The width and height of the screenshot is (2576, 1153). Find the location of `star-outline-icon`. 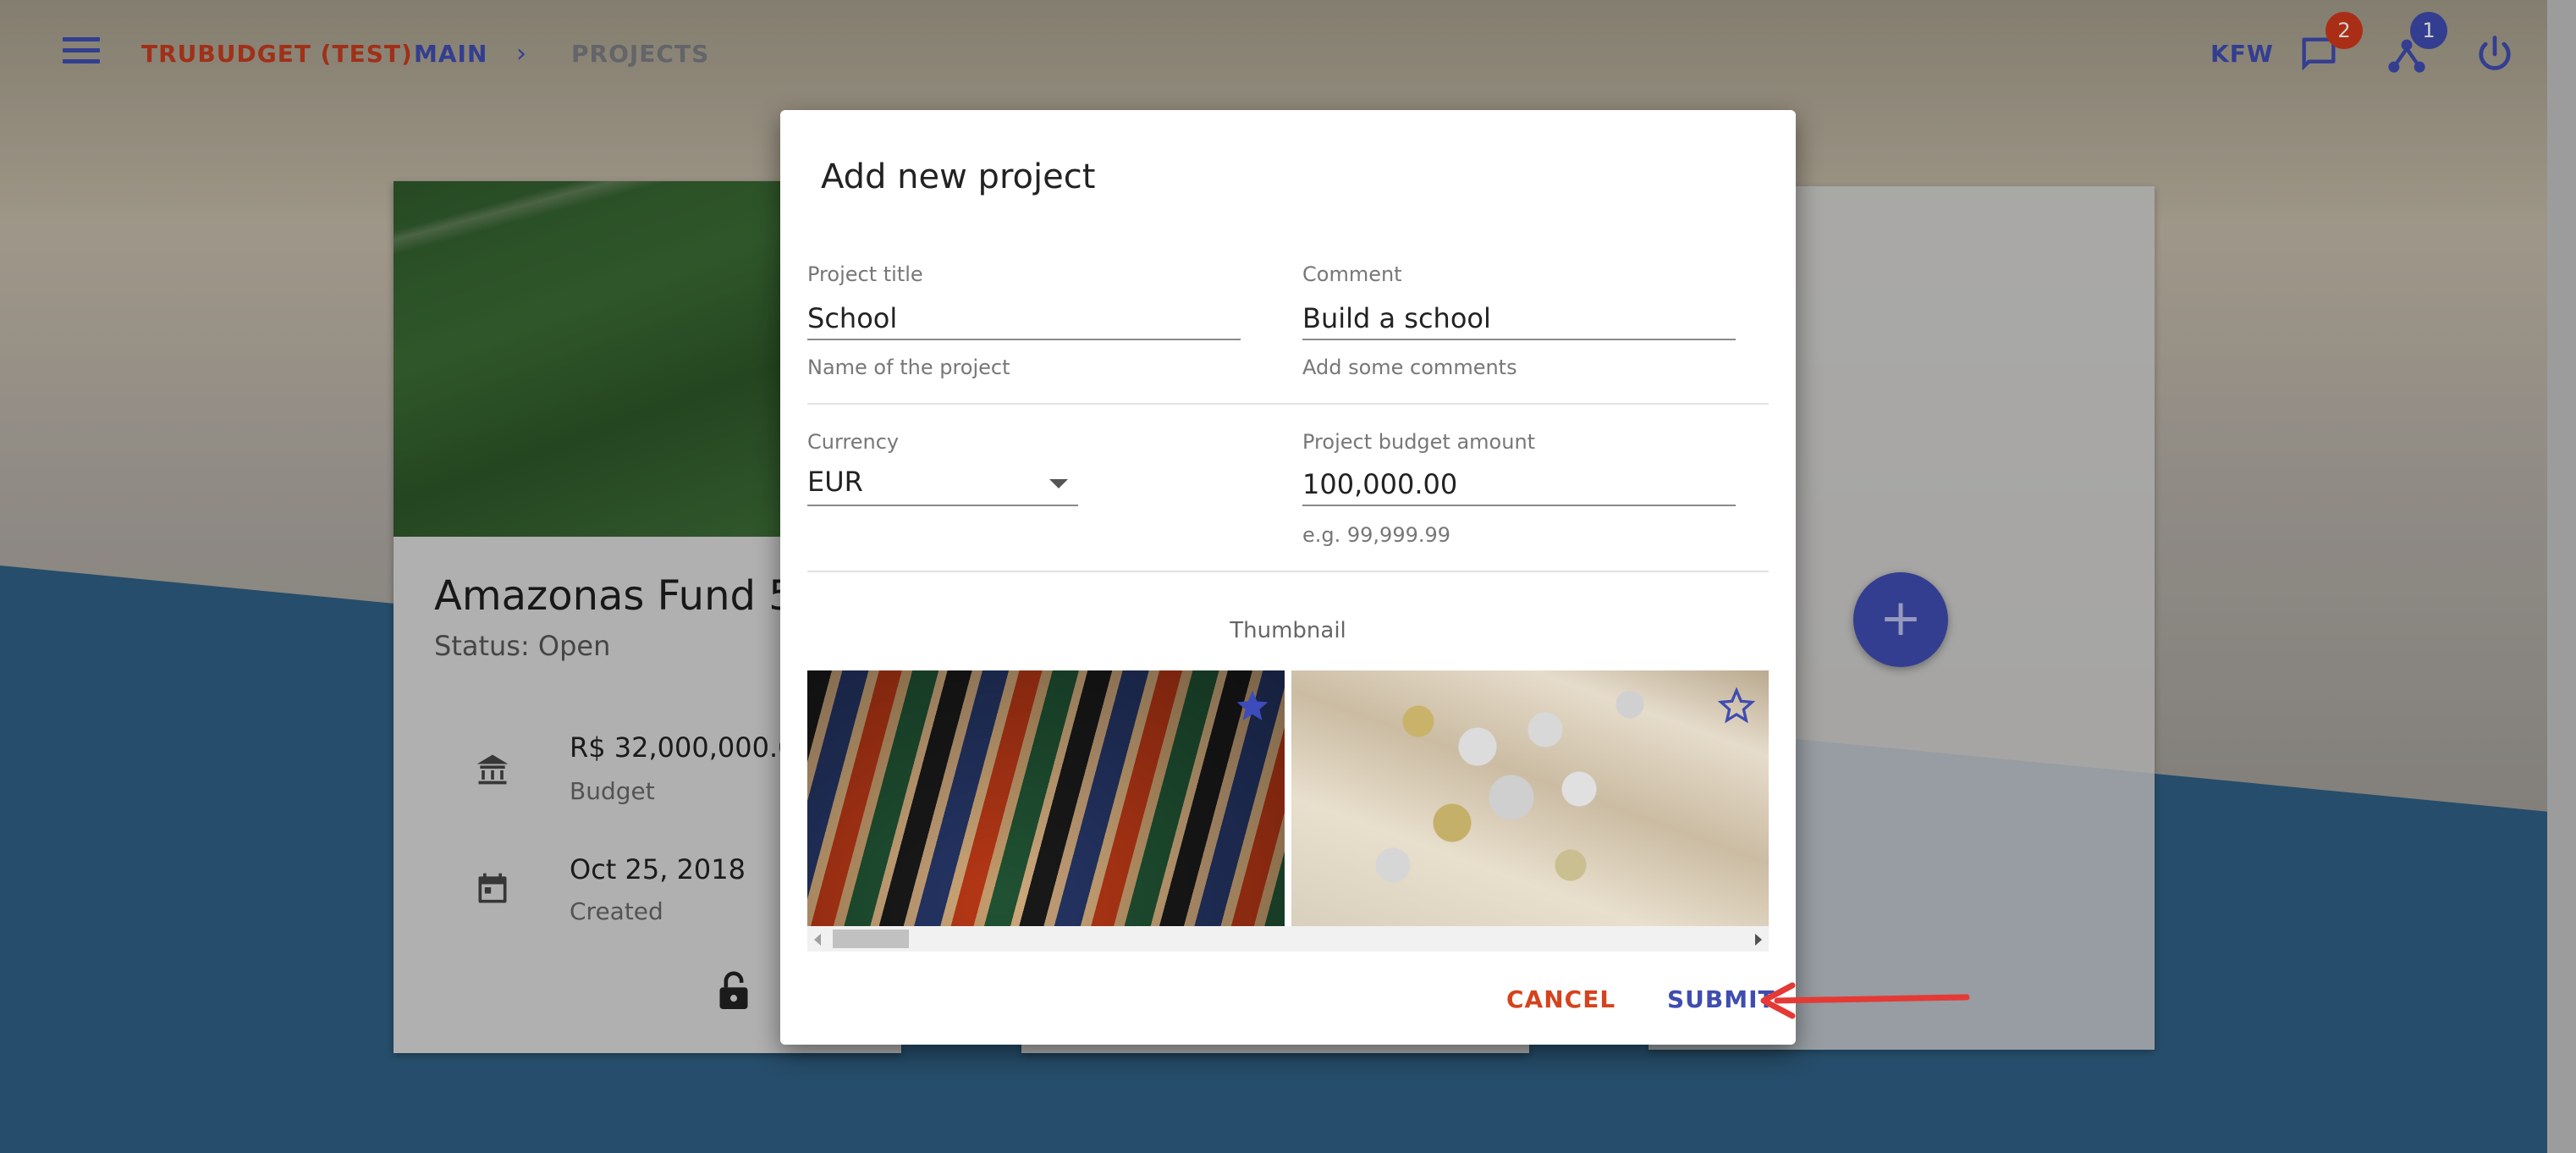

star-outline-icon is located at coordinates (1736, 706).